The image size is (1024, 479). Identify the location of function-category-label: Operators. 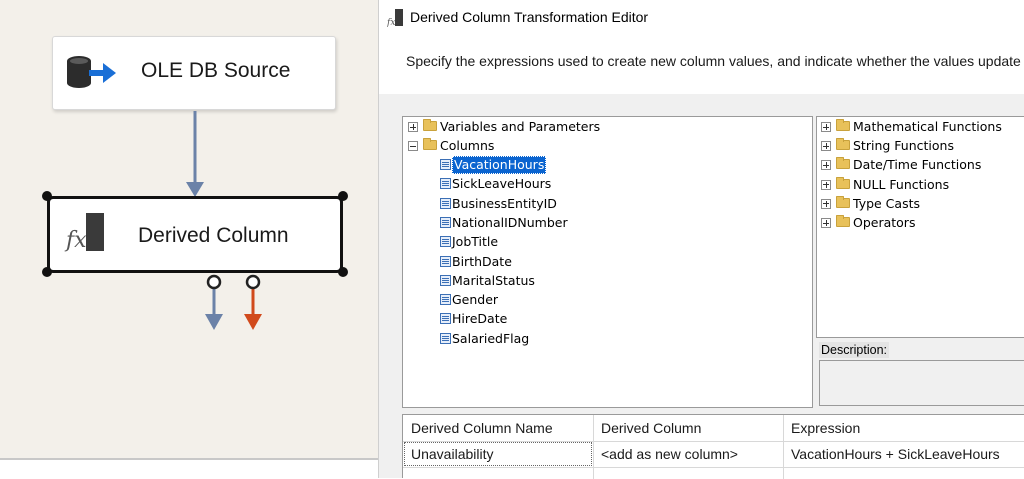
(884, 222).